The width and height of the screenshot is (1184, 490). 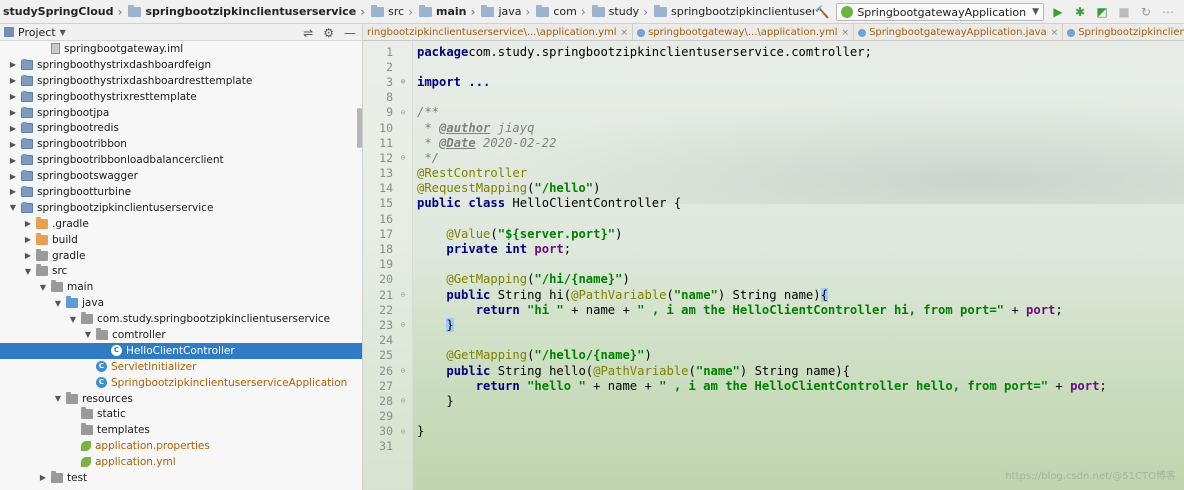 What do you see at coordinates (773, 233) in the screenshot?
I see `code-line: 17 @Value("${server.port}")` at bounding box center [773, 233].